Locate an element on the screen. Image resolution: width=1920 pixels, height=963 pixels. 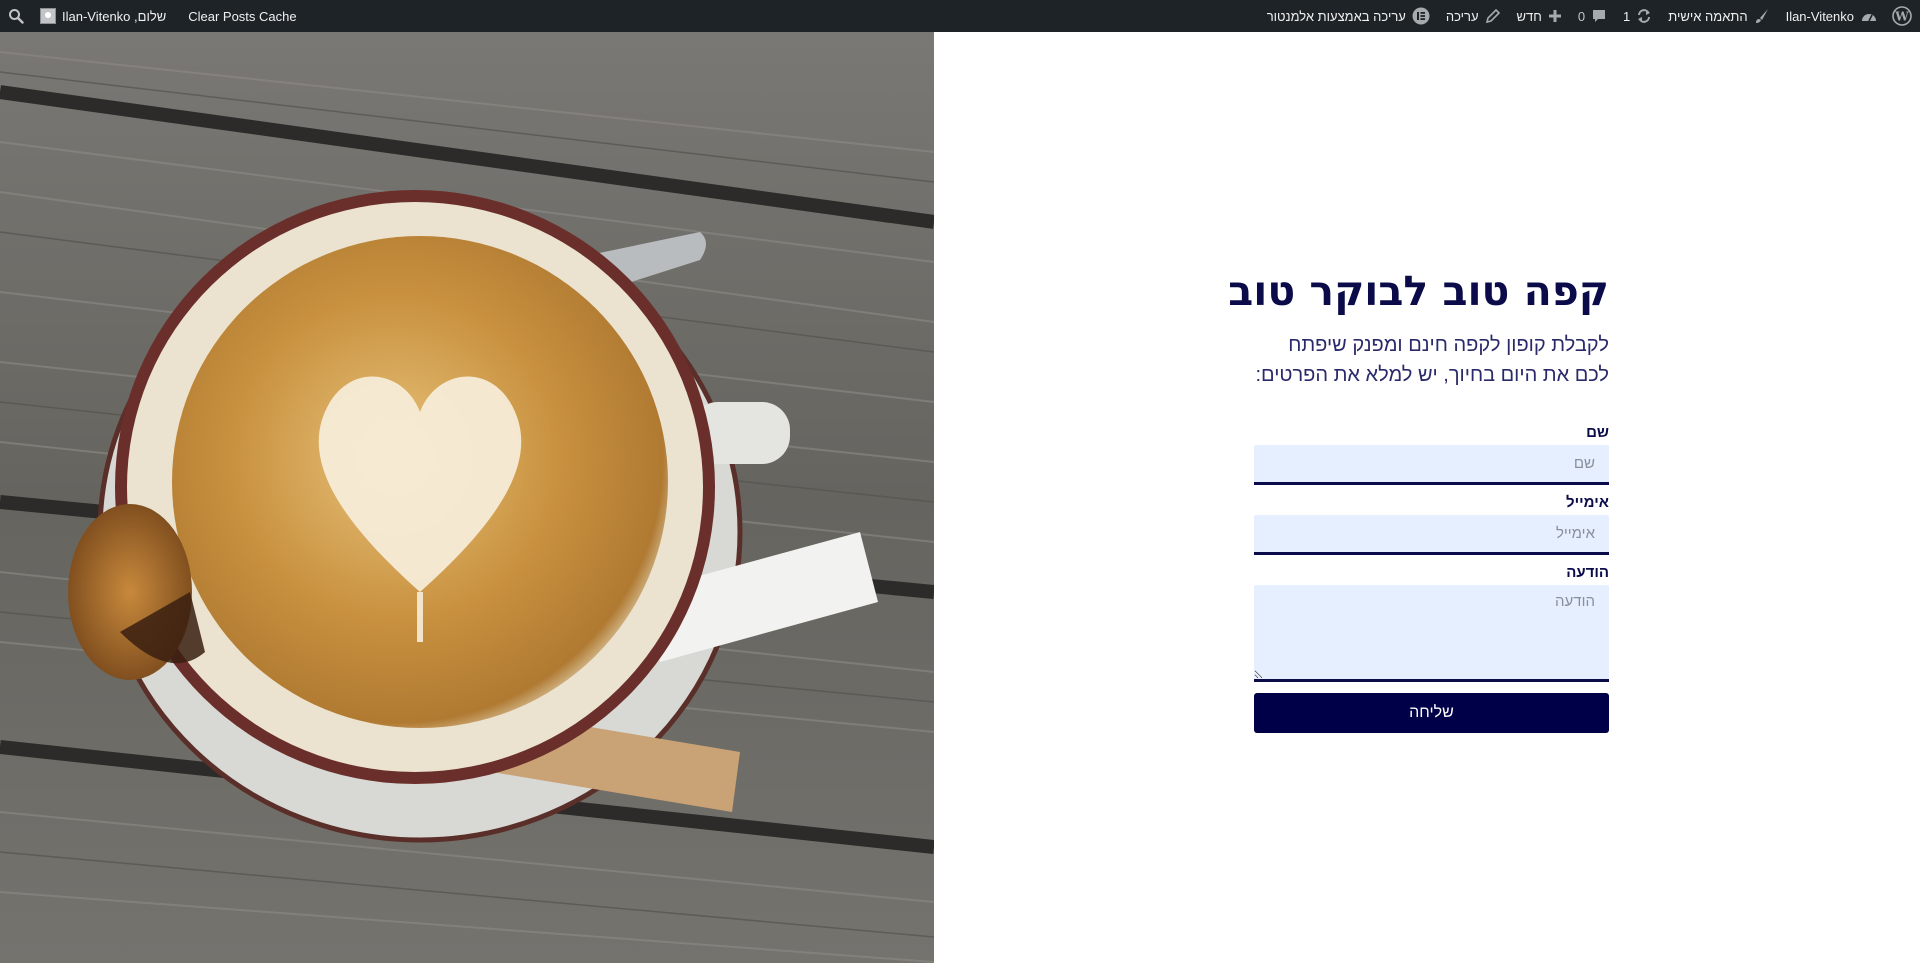
edit-with-elementor-link: עריכה באמצעות אלמנטור is located at coordinates (1348, 16).